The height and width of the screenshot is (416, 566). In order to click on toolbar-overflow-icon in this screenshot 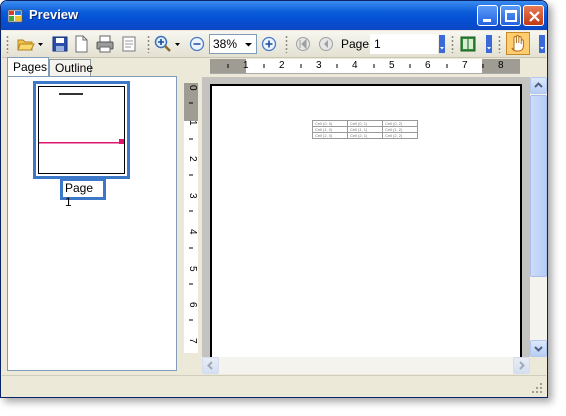, I will do `click(442, 44)`.